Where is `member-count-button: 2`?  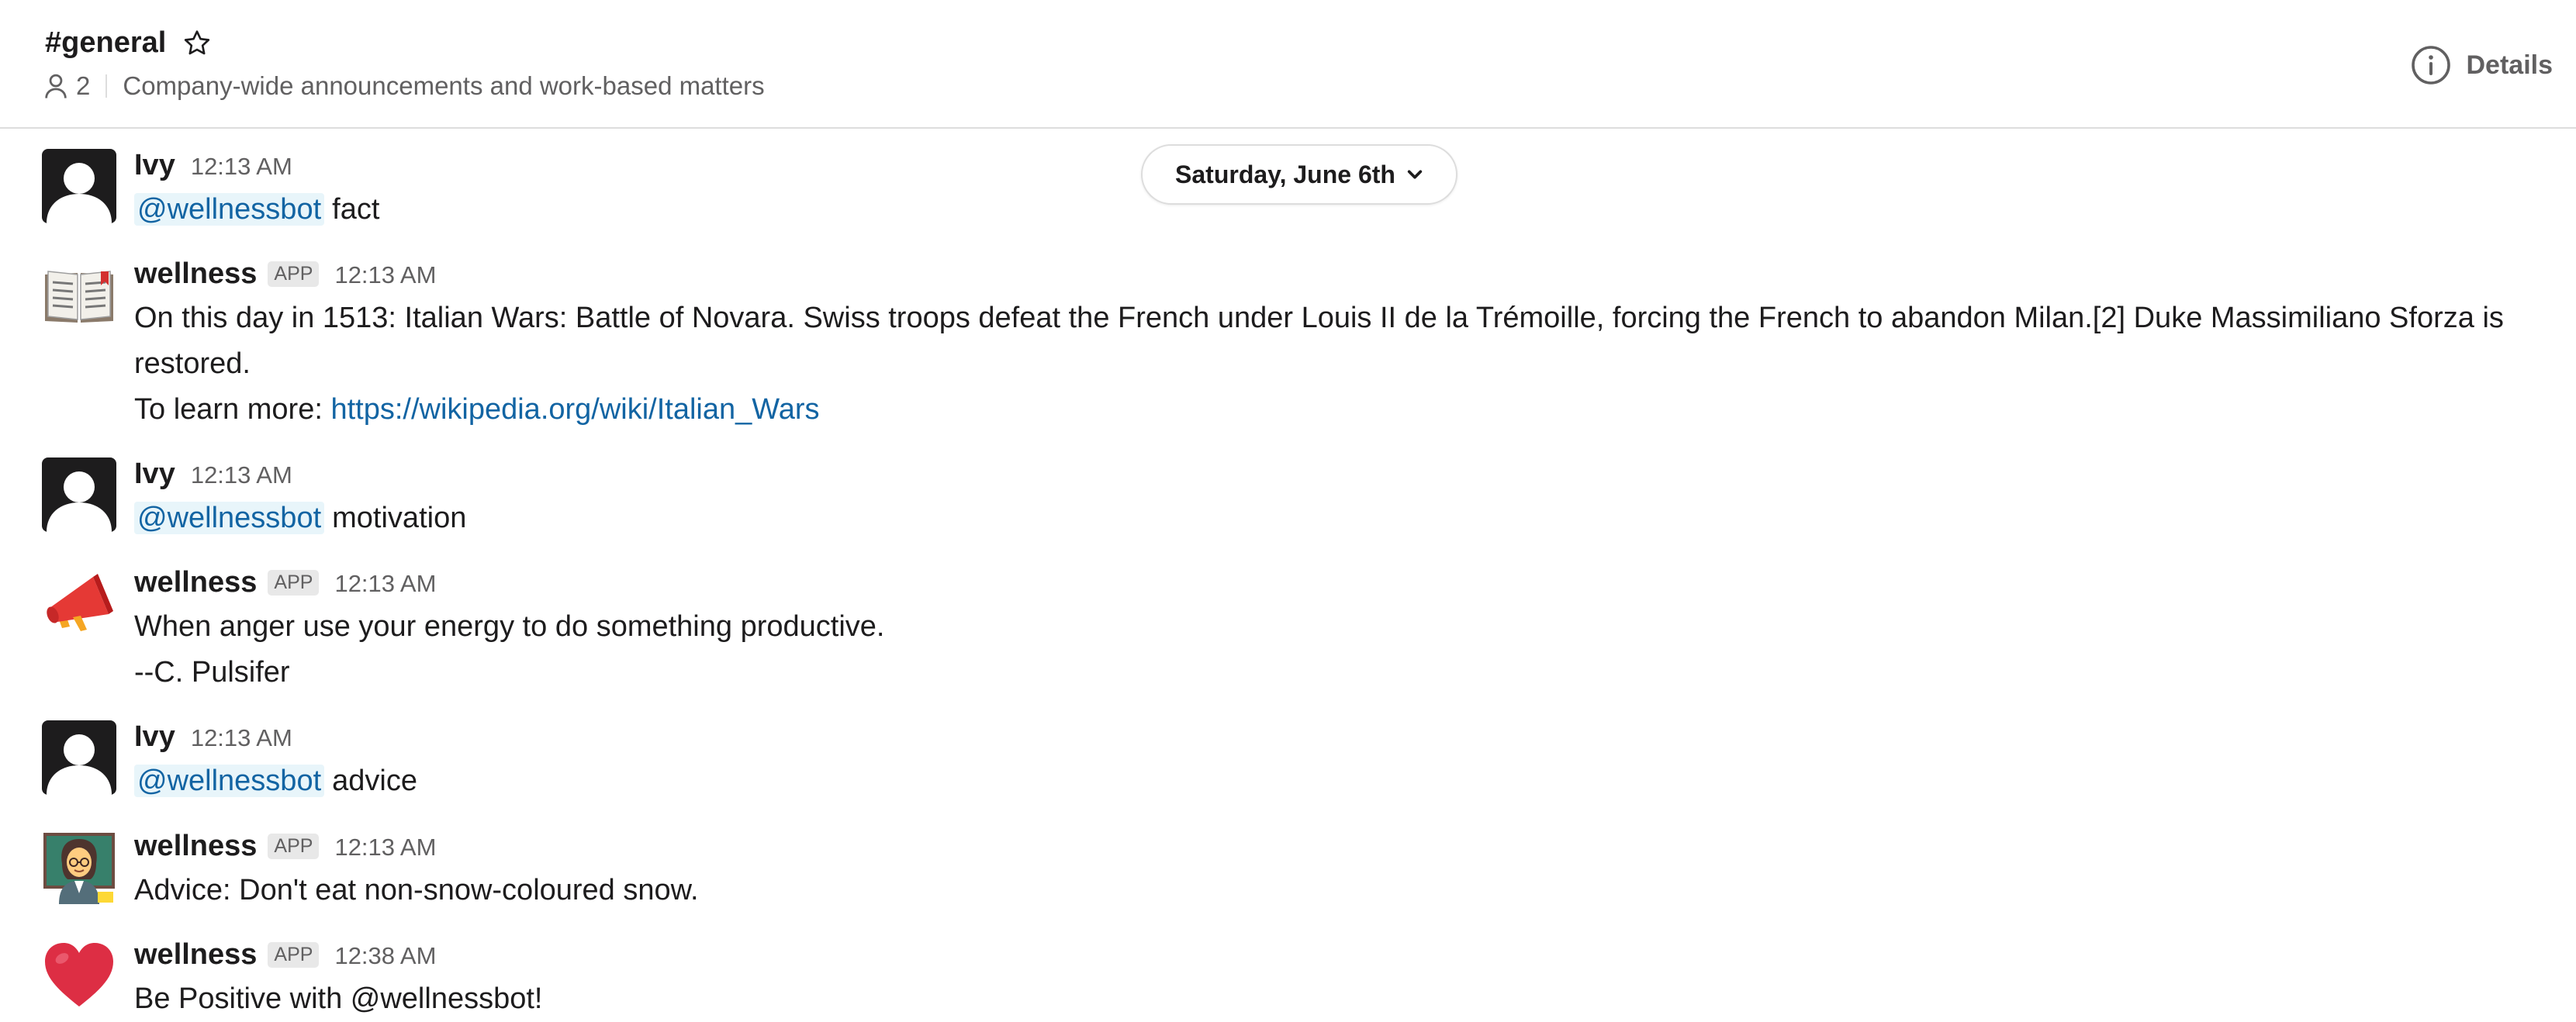 member-count-button: 2 is located at coordinates (66, 86).